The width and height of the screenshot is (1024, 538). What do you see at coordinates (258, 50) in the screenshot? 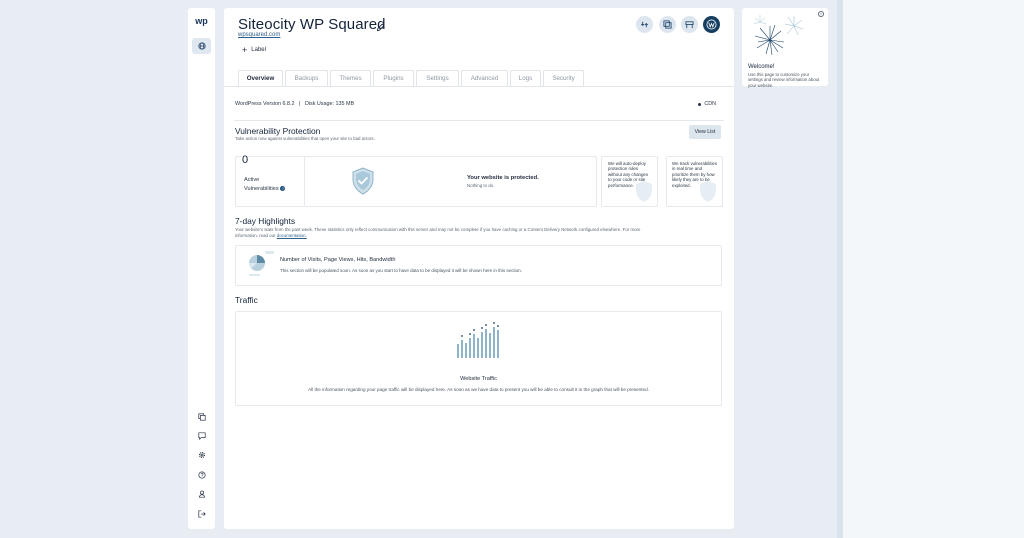
I see `label-button-text: Label` at bounding box center [258, 50].